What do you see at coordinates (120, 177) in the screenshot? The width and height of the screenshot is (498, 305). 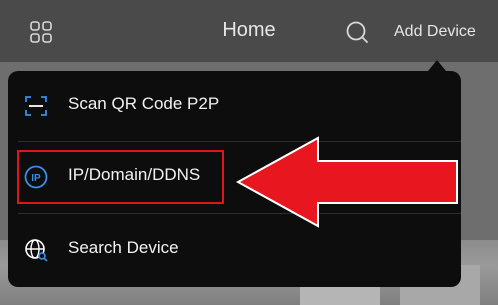 I see `highlight-box` at bounding box center [120, 177].